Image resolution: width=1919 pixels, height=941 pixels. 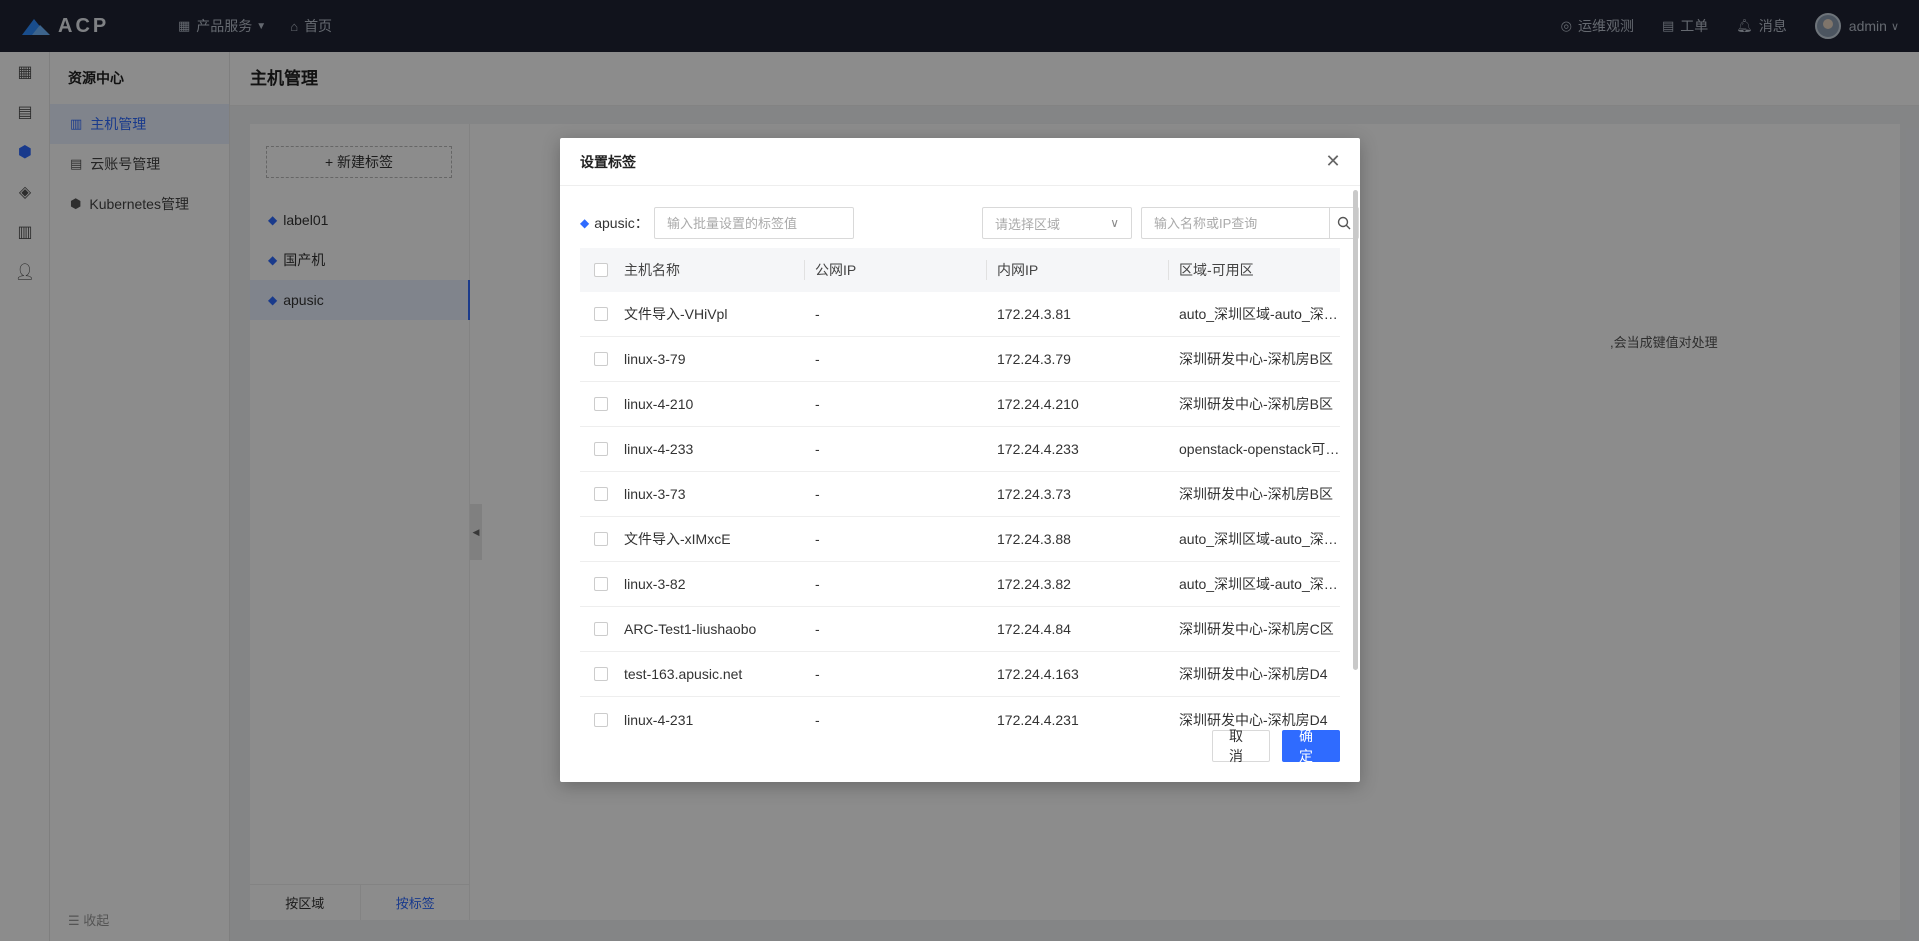 I want to click on private-ip: 172.24.3.82, so click(x=1034, y=584).